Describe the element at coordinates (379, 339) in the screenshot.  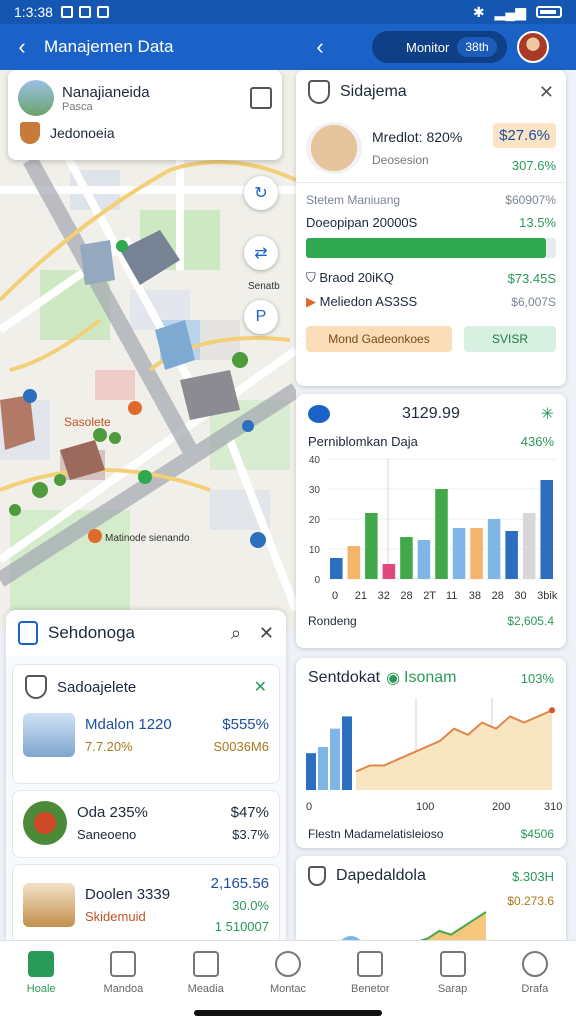
I see `primary-button: Mond Gadeonkoes` at that location.